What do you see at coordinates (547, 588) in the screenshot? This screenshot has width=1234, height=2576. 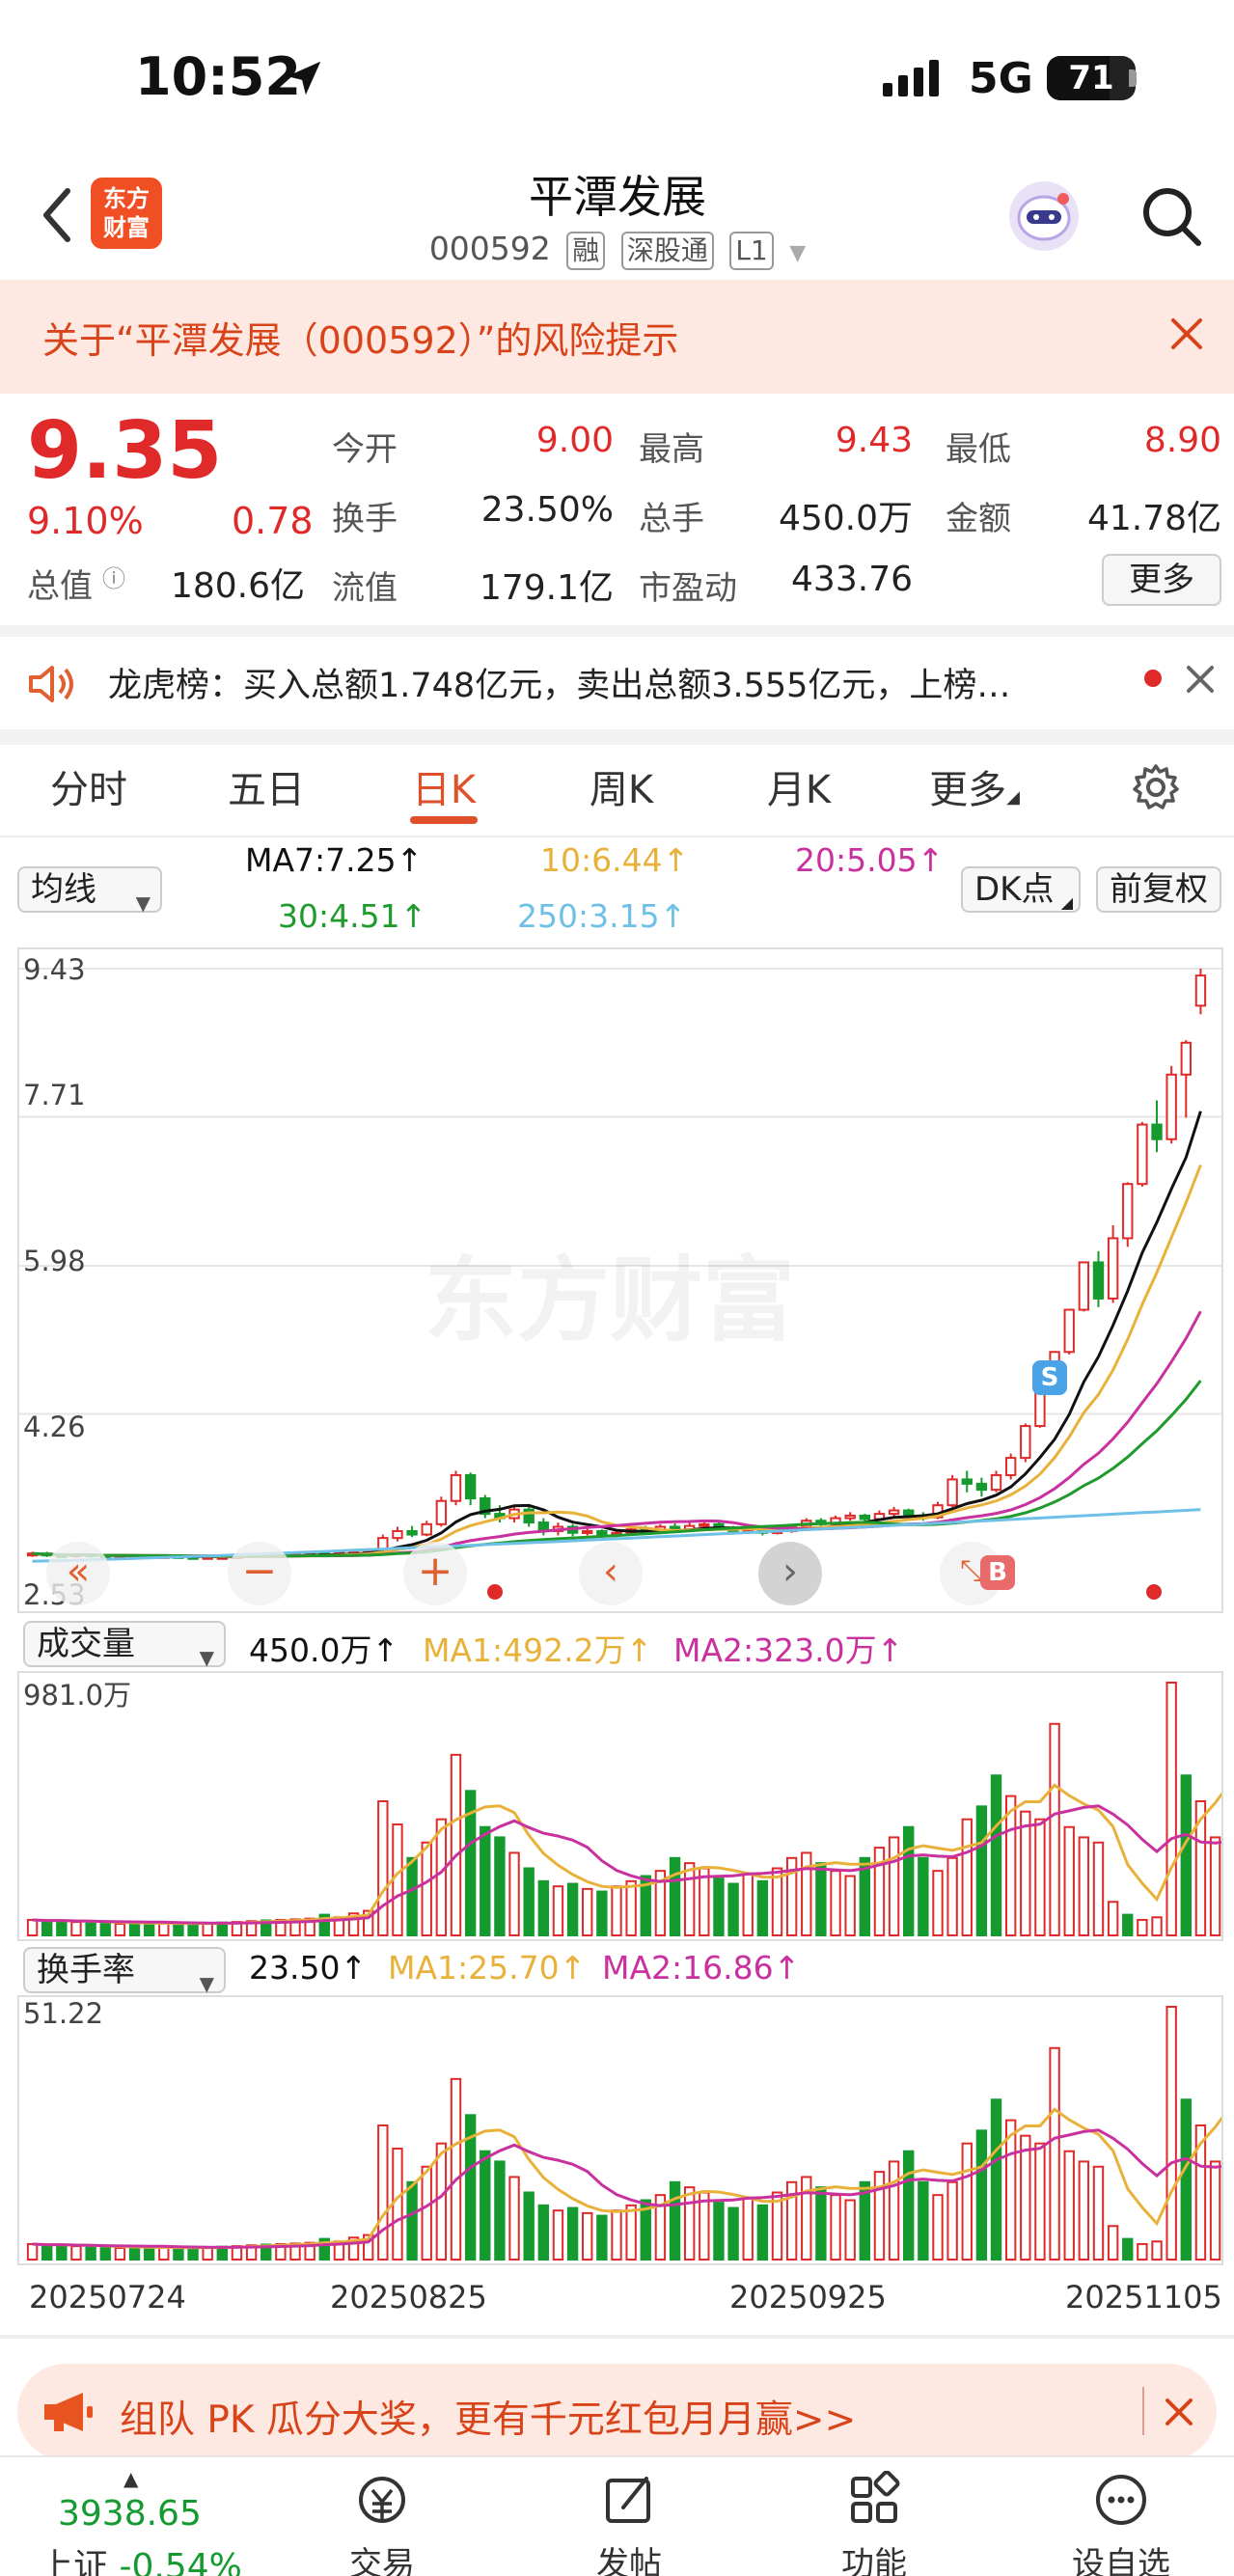 I see `quote-value: 179.1亿` at bounding box center [547, 588].